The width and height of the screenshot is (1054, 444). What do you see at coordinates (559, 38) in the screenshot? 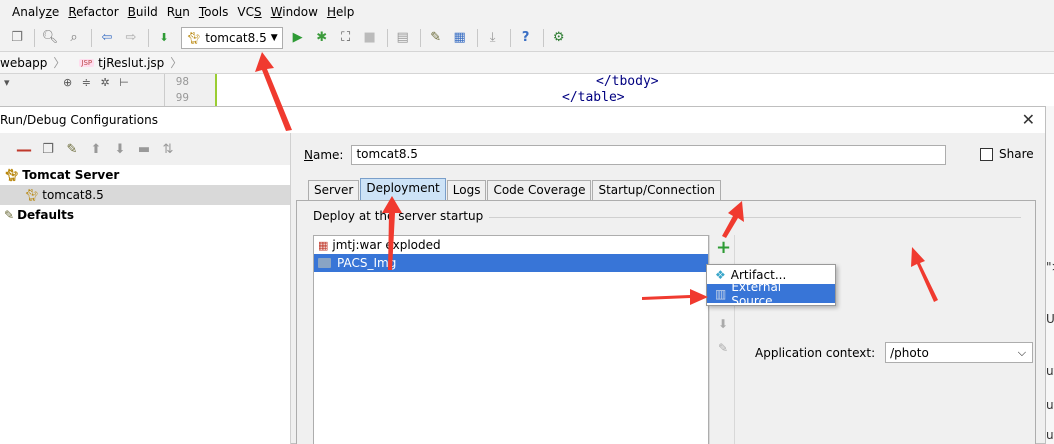
I see `plugin-icon: ⚙` at bounding box center [559, 38].